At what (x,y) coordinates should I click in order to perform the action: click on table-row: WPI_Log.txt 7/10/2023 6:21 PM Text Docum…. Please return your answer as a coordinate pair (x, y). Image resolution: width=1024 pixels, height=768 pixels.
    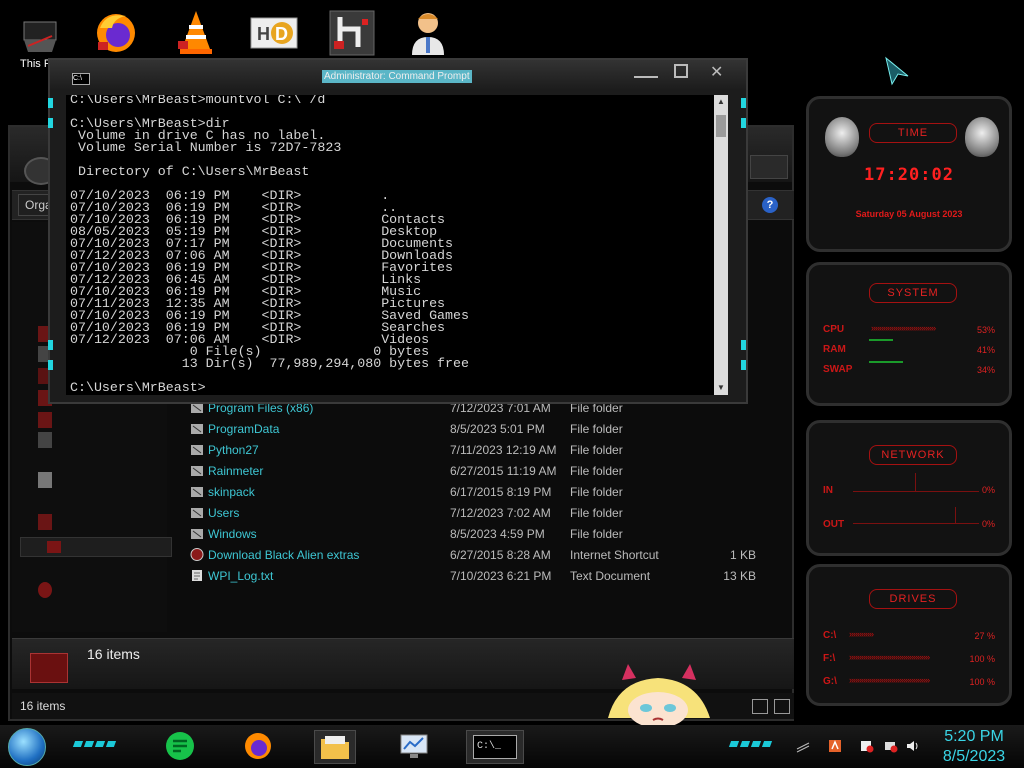
    Looking at the image, I should click on (482, 576).